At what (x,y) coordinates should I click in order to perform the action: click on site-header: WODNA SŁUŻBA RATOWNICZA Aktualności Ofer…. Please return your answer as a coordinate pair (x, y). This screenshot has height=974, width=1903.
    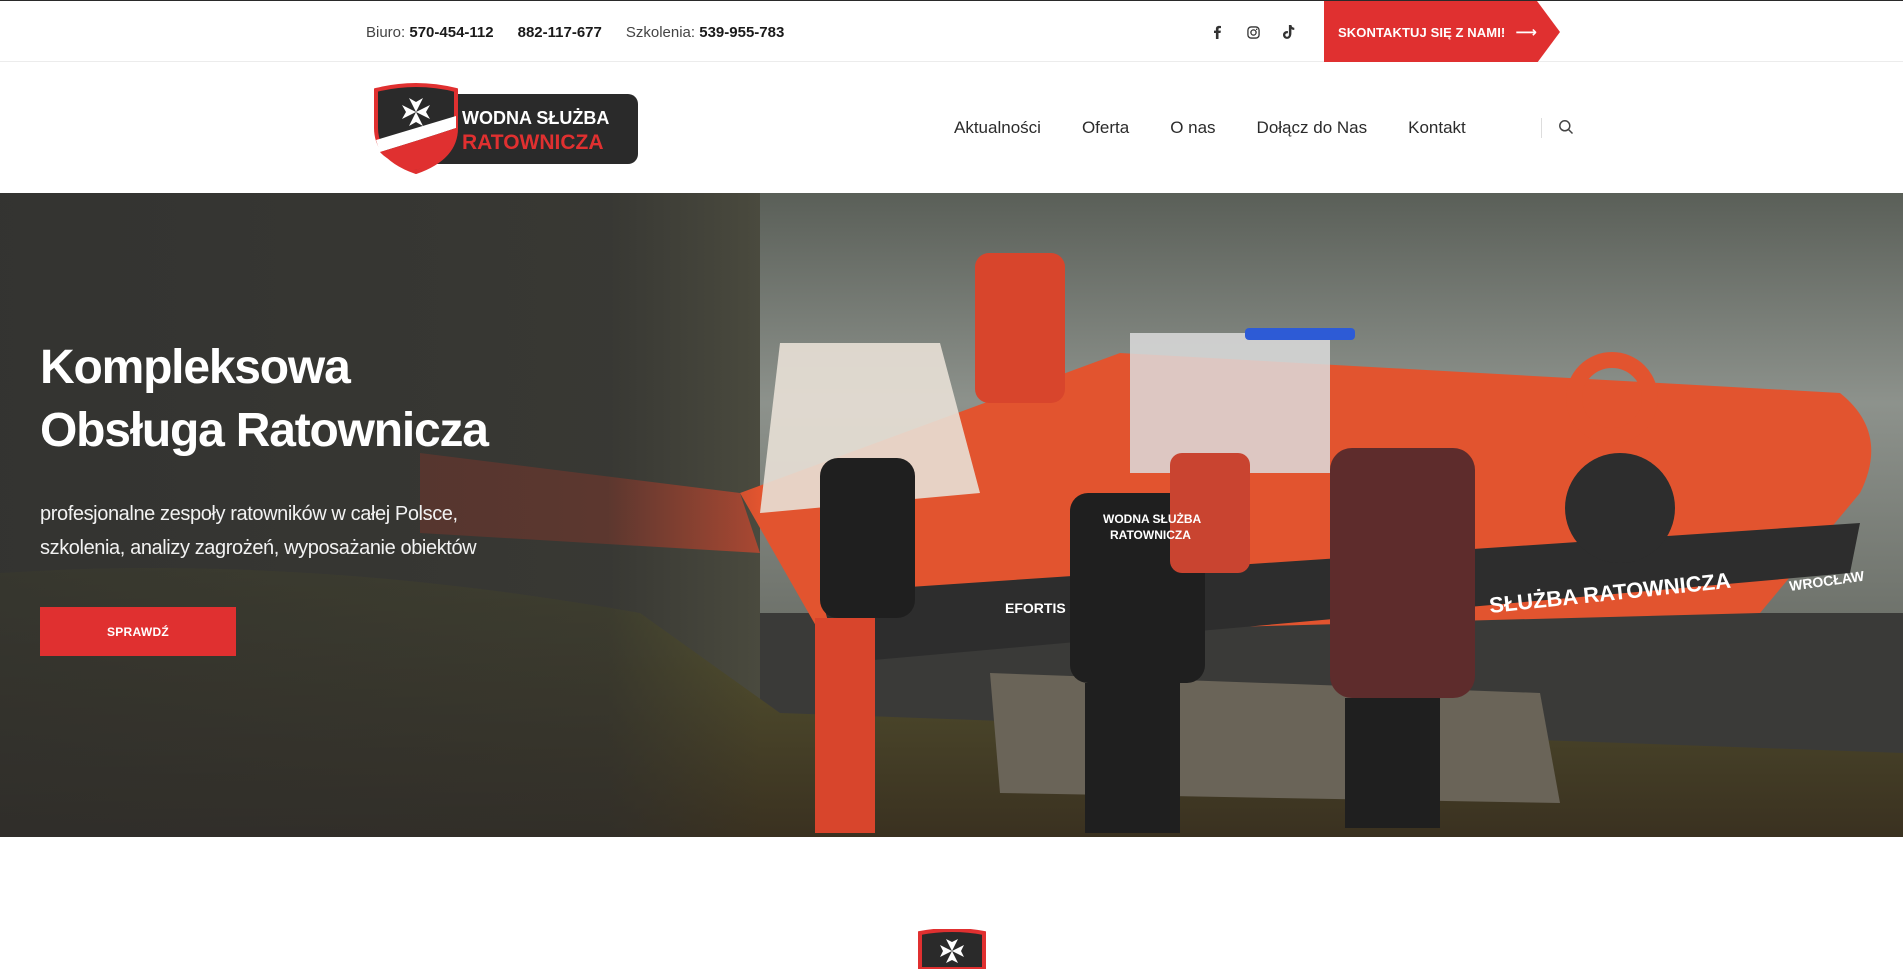
    Looking at the image, I should click on (951, 127).